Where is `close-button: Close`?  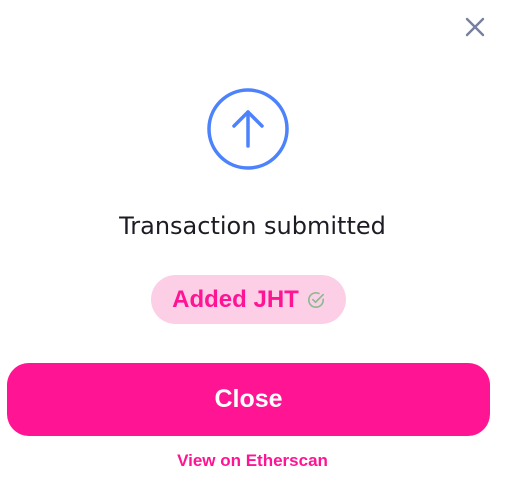
close-button: Close is located at coordinates (248, 399).